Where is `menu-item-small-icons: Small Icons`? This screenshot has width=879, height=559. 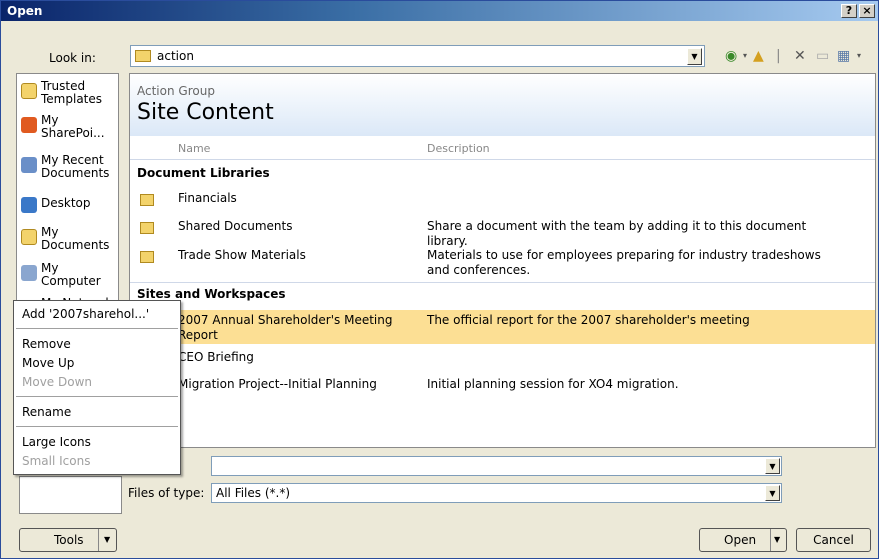 menu-item-small-icons: Small Icons is located at coordinates (56, 461).